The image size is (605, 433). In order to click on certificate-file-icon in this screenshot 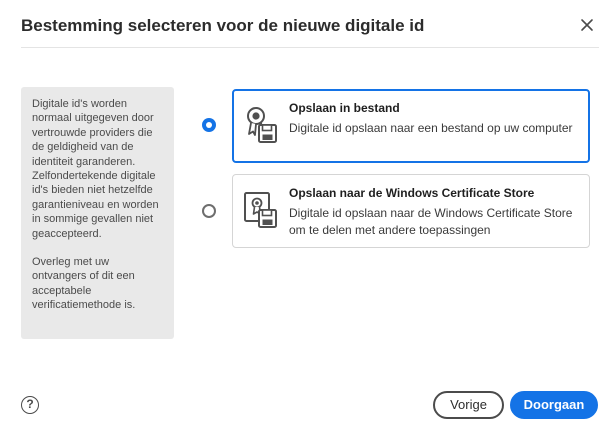, I will do `click(262, 125)`.